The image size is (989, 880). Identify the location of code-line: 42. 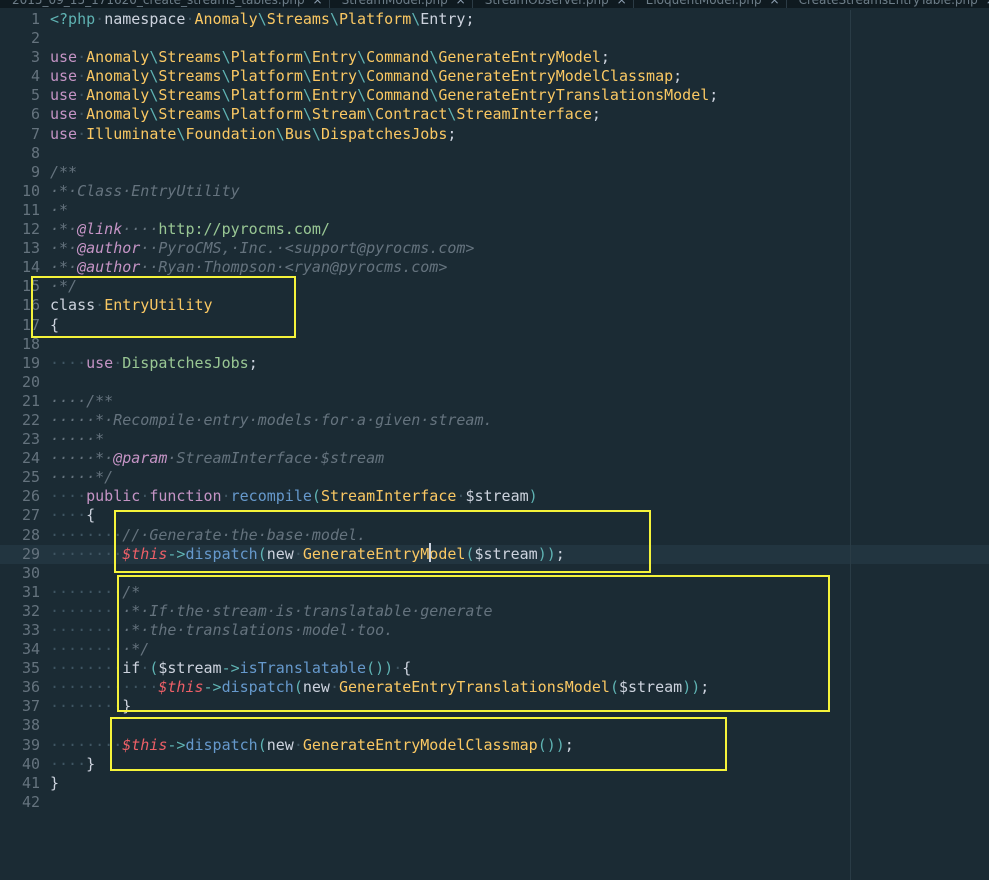
(494, 802).